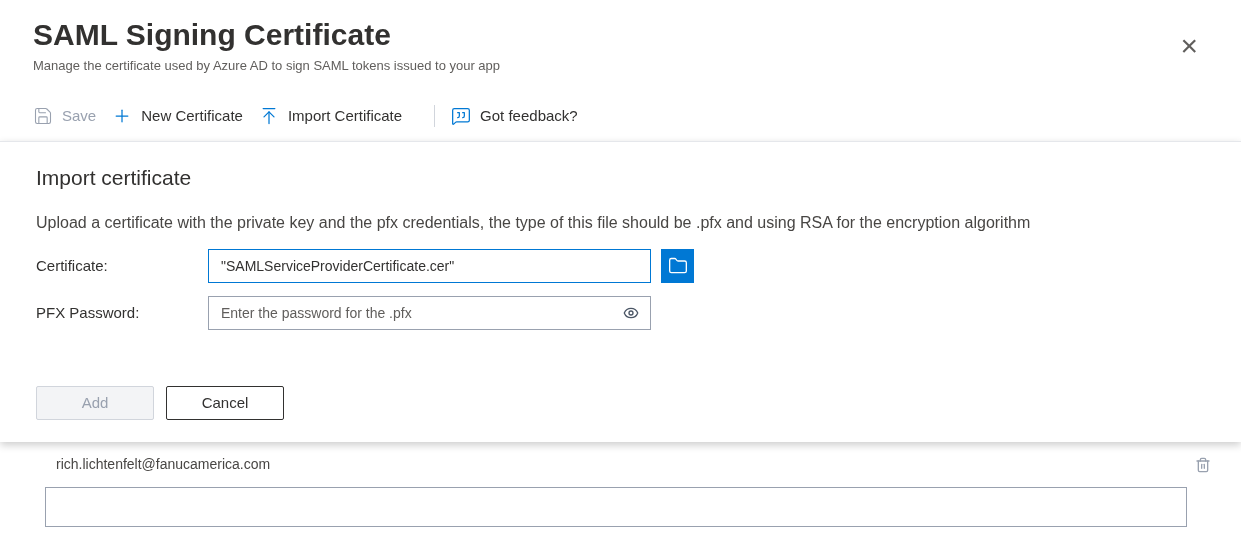 The width and height of the screenshot is (1241, 539). What do you see at coordinates (1189, 46) in the screenshot?
I see `close-button: ×` at bounding box center [1189, 46].